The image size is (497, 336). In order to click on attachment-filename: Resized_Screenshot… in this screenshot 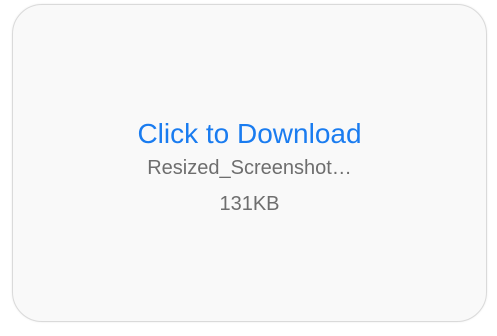, I will do `click(249, 168)`.